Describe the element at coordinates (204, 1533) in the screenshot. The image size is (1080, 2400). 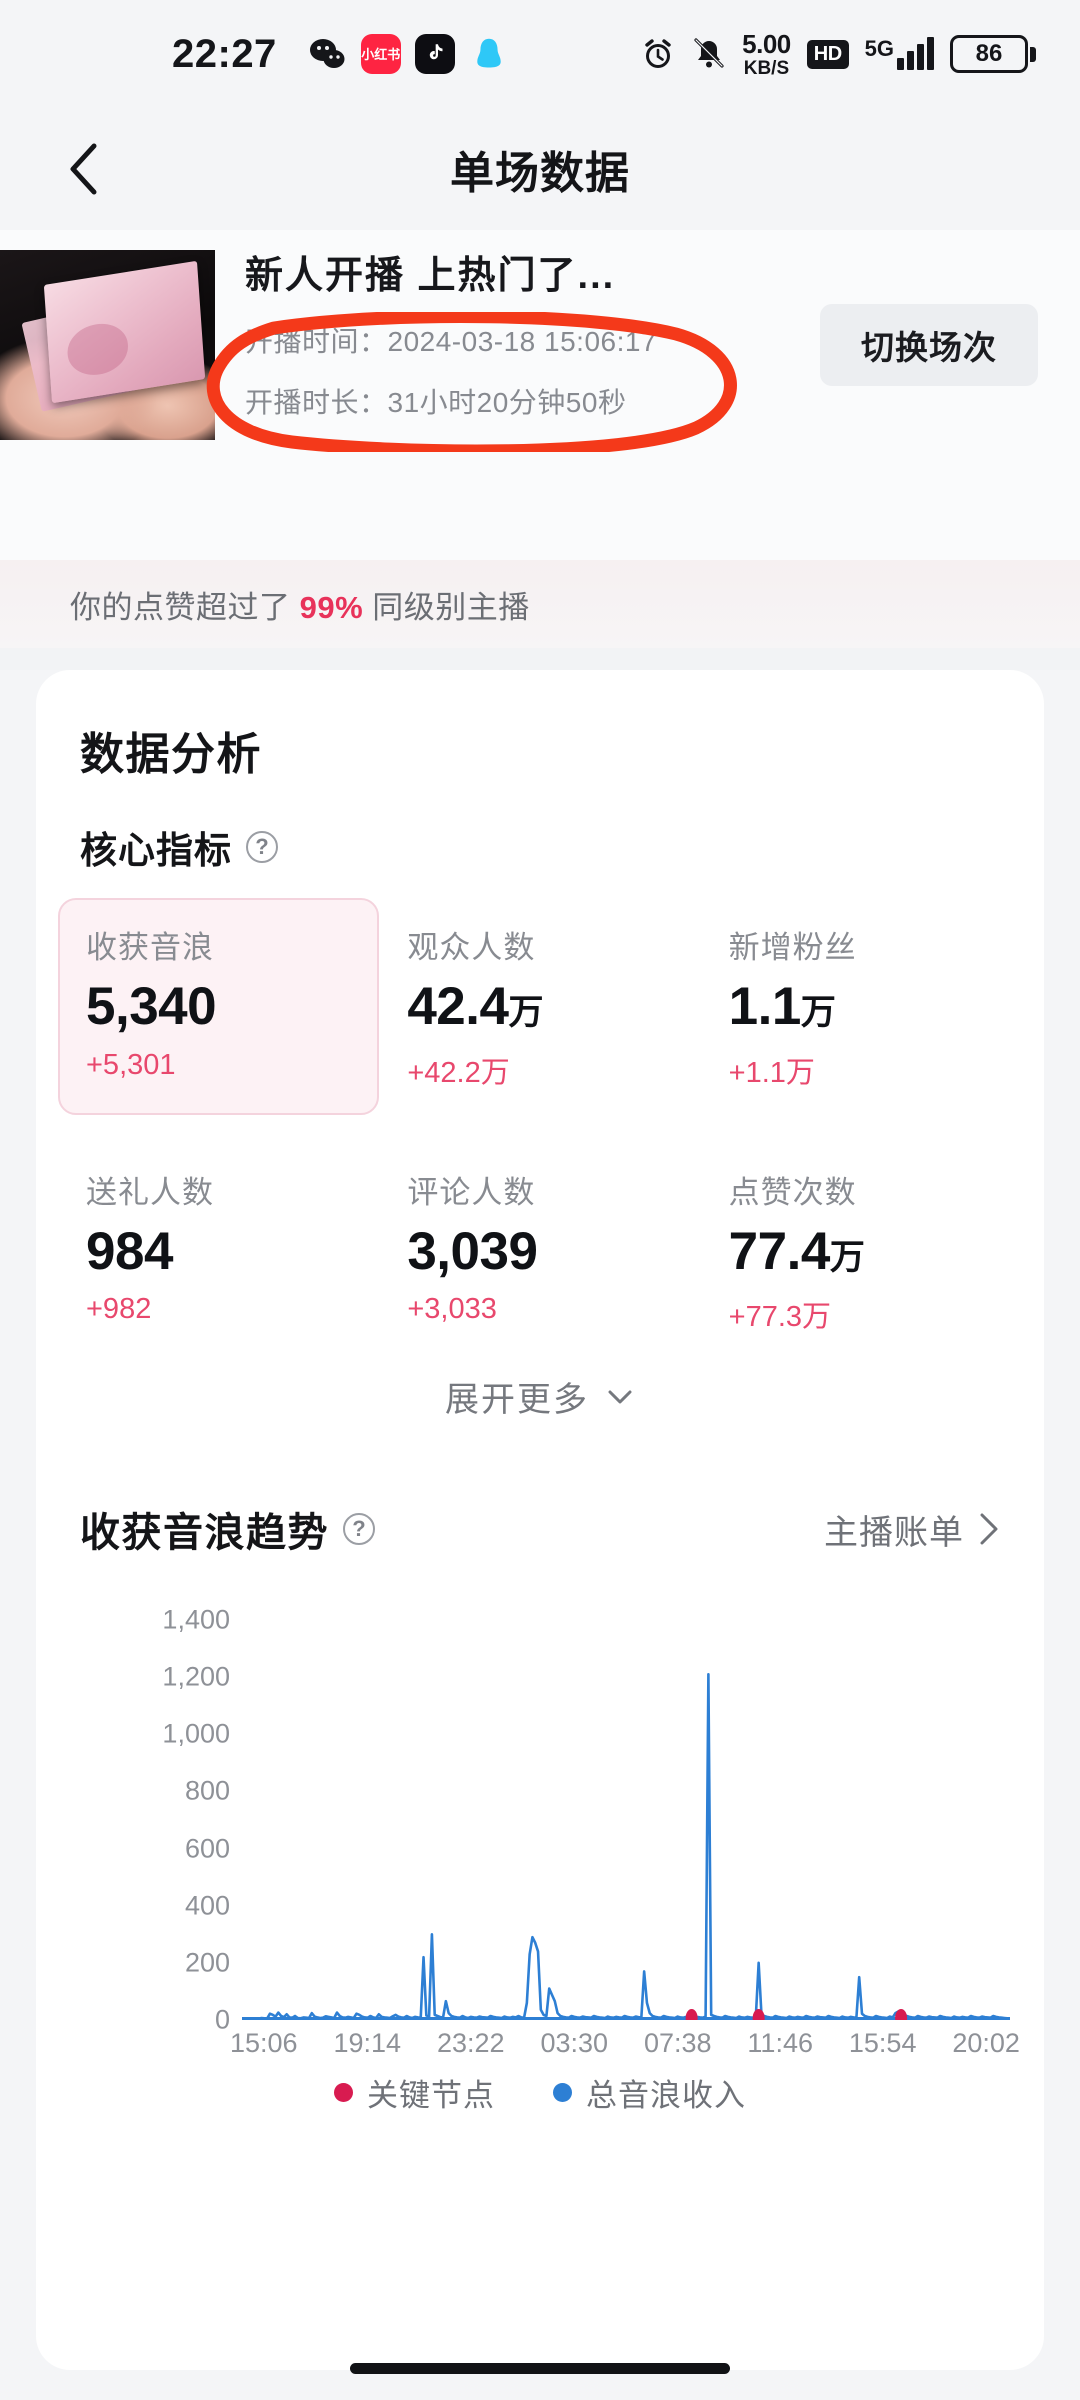
I see `trend-title: 收获音浪趋势` at that location.